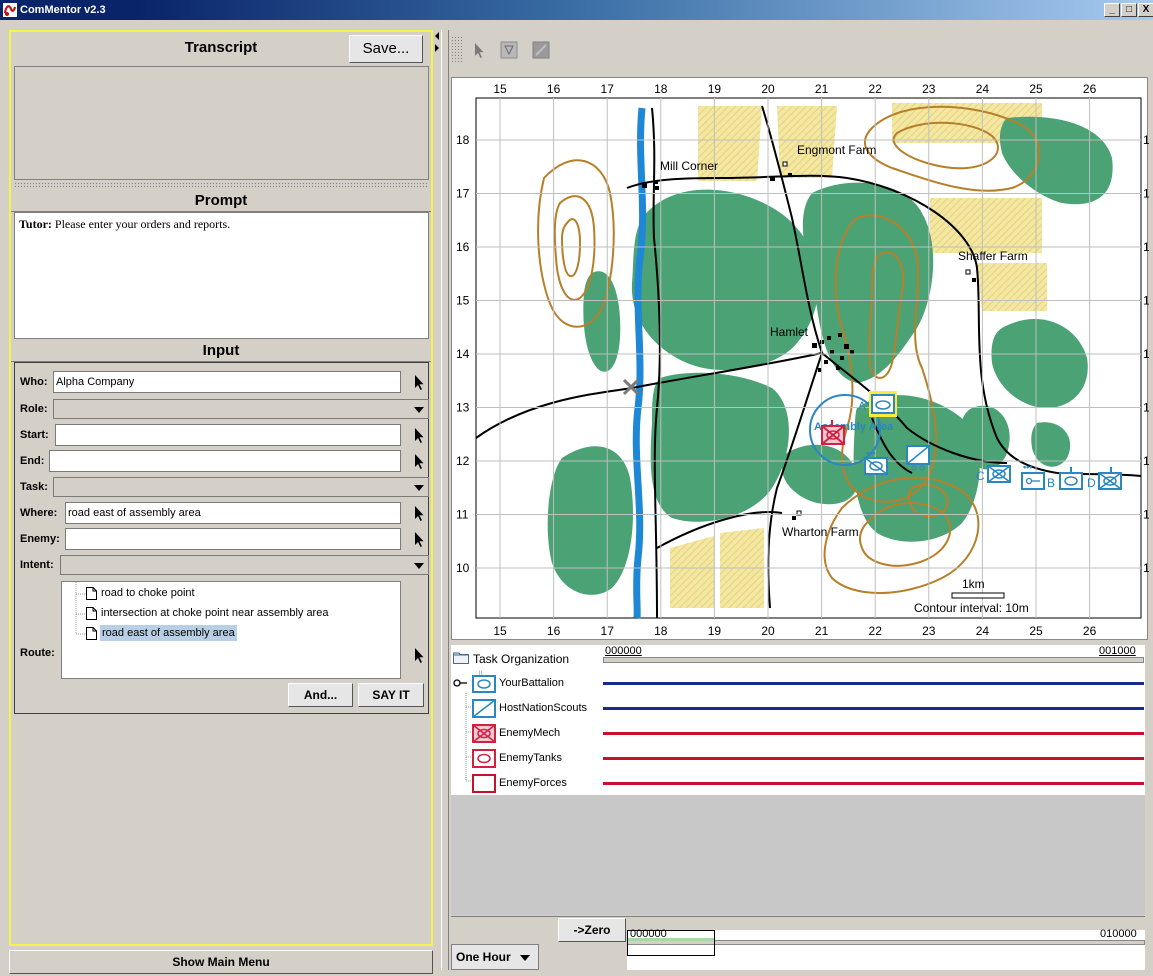 The height and width of the screenshot is (976, 1153). What do you see at coordinates (495, 957) in the screenshot?
I see `timescale-select: One Hour` at bounding box center [495, 957].